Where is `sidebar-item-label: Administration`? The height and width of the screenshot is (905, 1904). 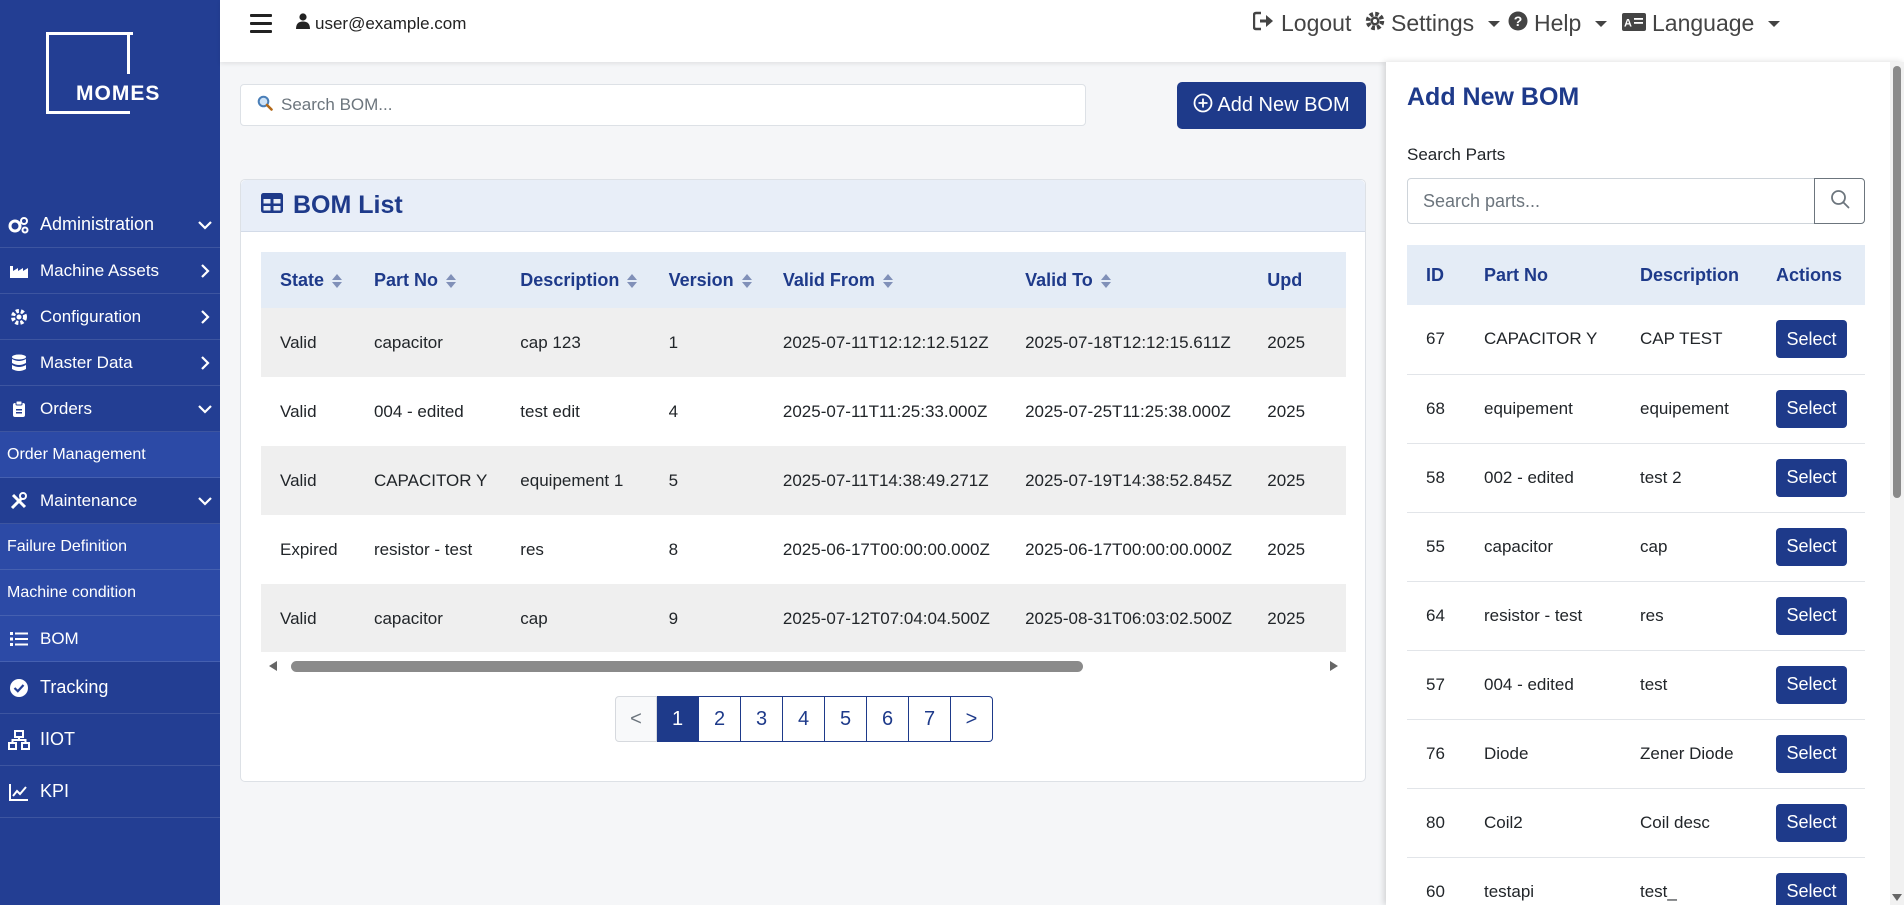 sidebar-item-label: Administration is located at coordinates (97, 224).